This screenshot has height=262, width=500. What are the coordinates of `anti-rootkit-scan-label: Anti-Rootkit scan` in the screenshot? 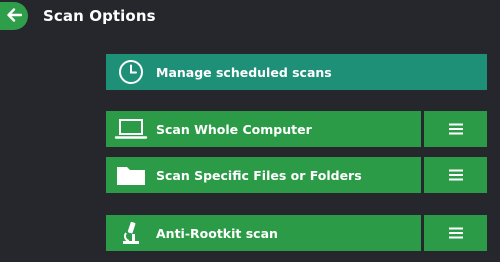 It's located at (217, 233).